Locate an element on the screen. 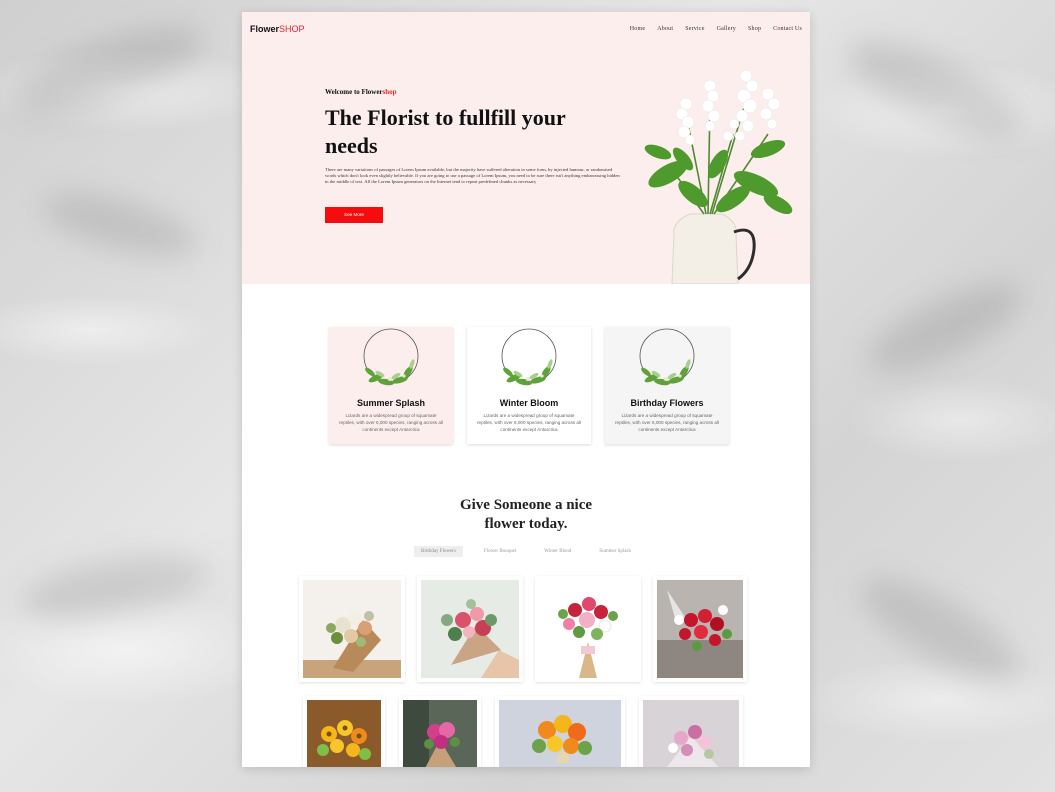 Image resolution: width=1055 pixels, height=792 pixels. gallery-heading: Give Someone a nice flower today. is located at coordinates (526, 514).